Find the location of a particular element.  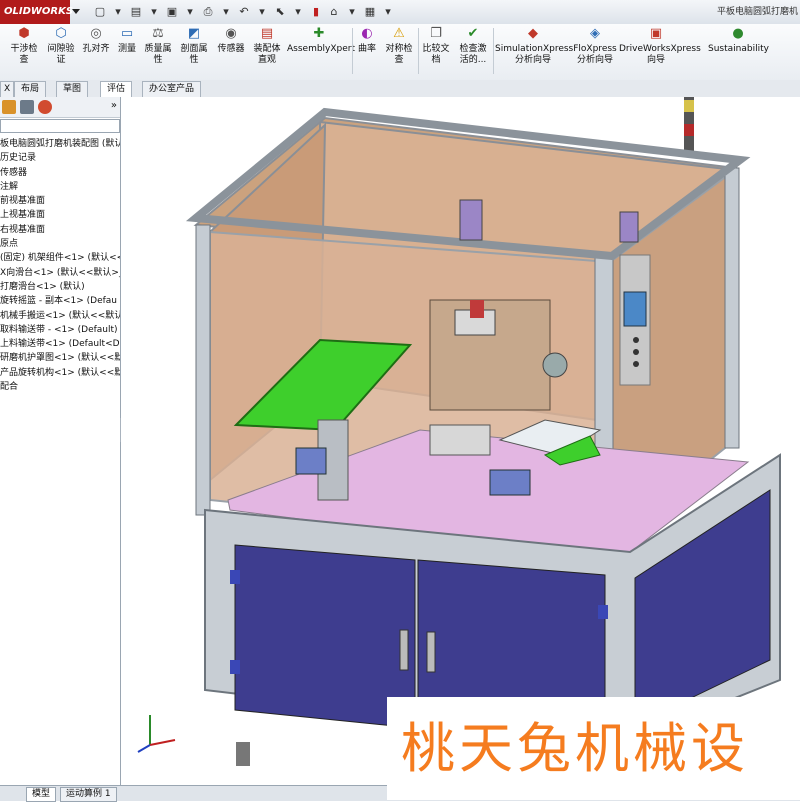

interference-check-button: ⬢ 干涉检 查 is located at coordinates (24, 46).